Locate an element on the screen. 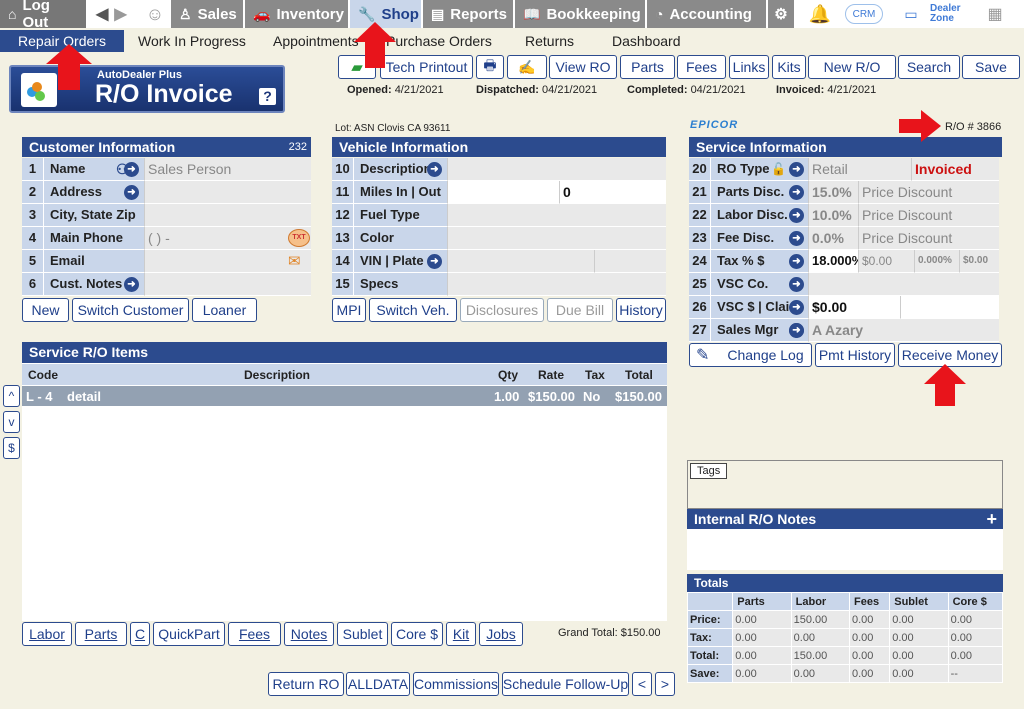 The image size is (1024, 709). tax-amount-field: $0.00 is located at coordinates (886, 261).